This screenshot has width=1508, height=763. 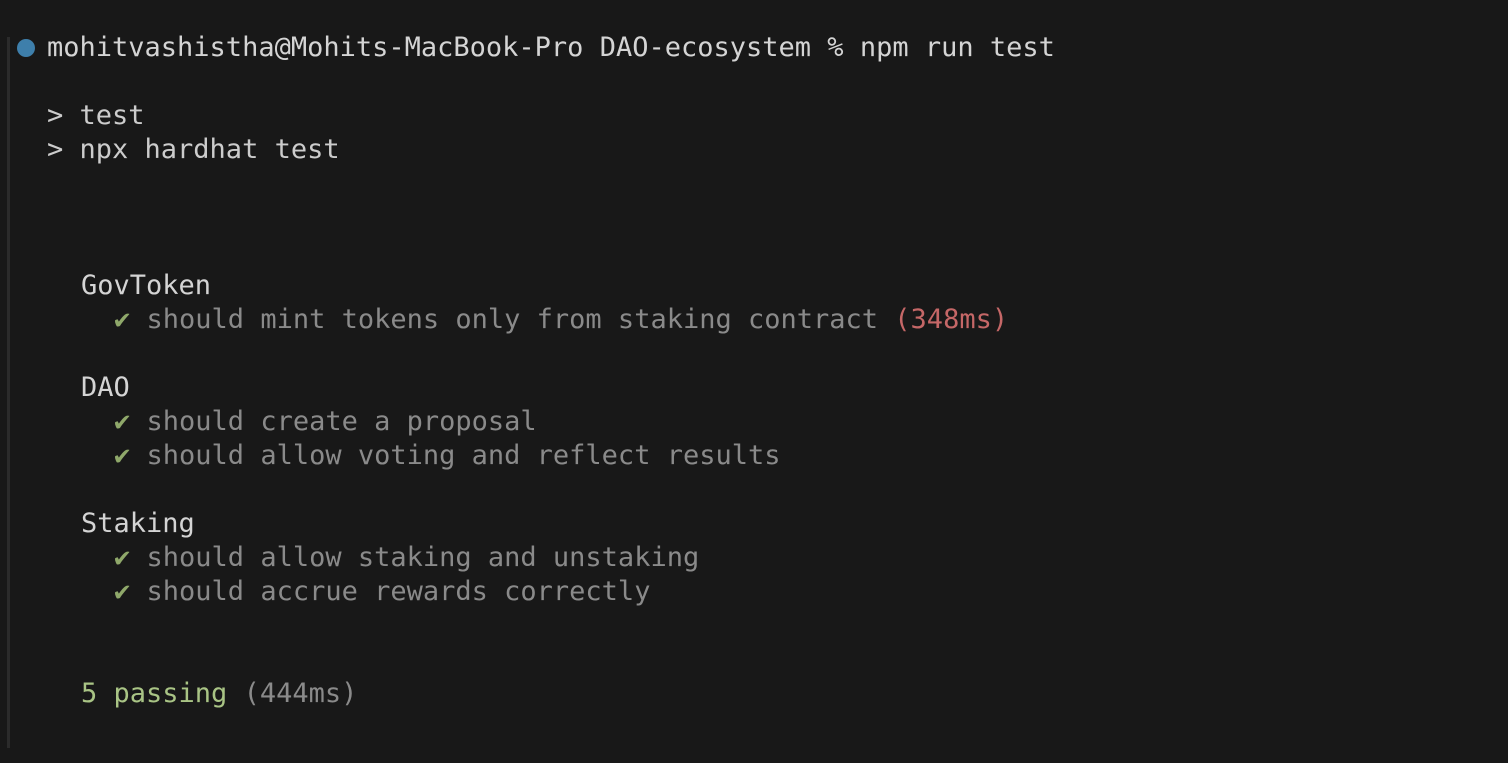 What do you see at coordinates (835, 47) in the screenshot?
I see `prompt-symbol: %` at bounding box center [835, 47].